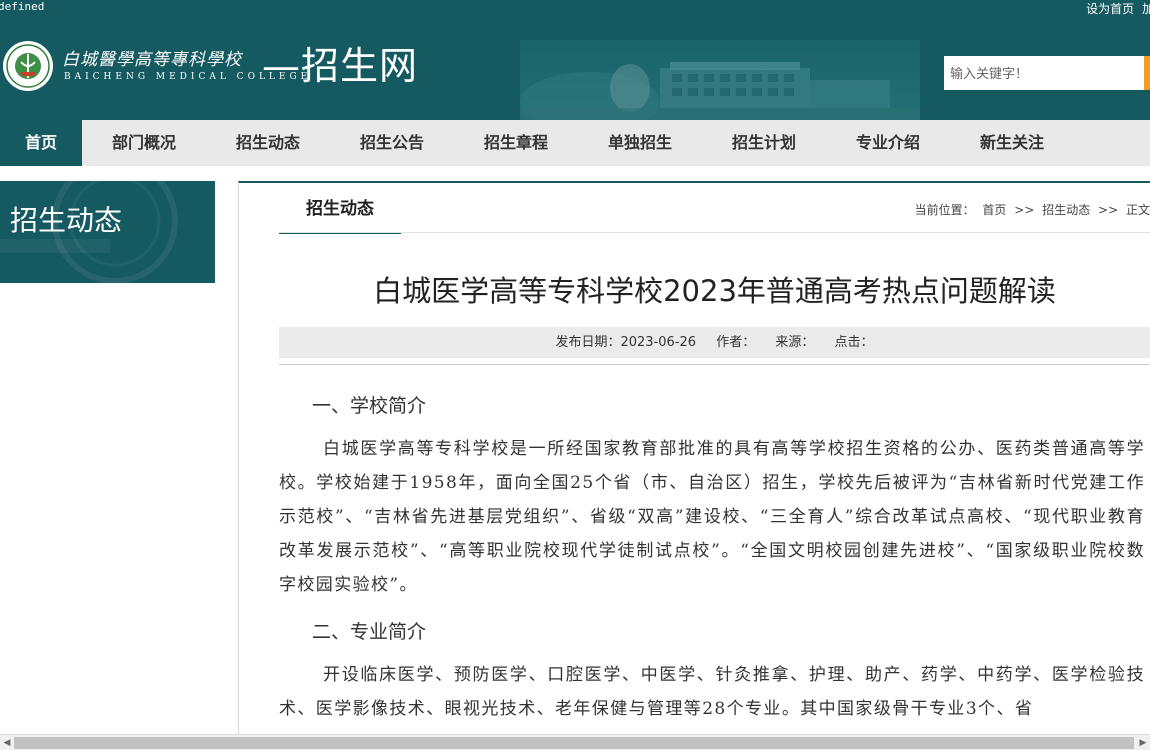 The image size is (1150, 750). I want to click on date-label: 发布日期：, so click(588, 342).